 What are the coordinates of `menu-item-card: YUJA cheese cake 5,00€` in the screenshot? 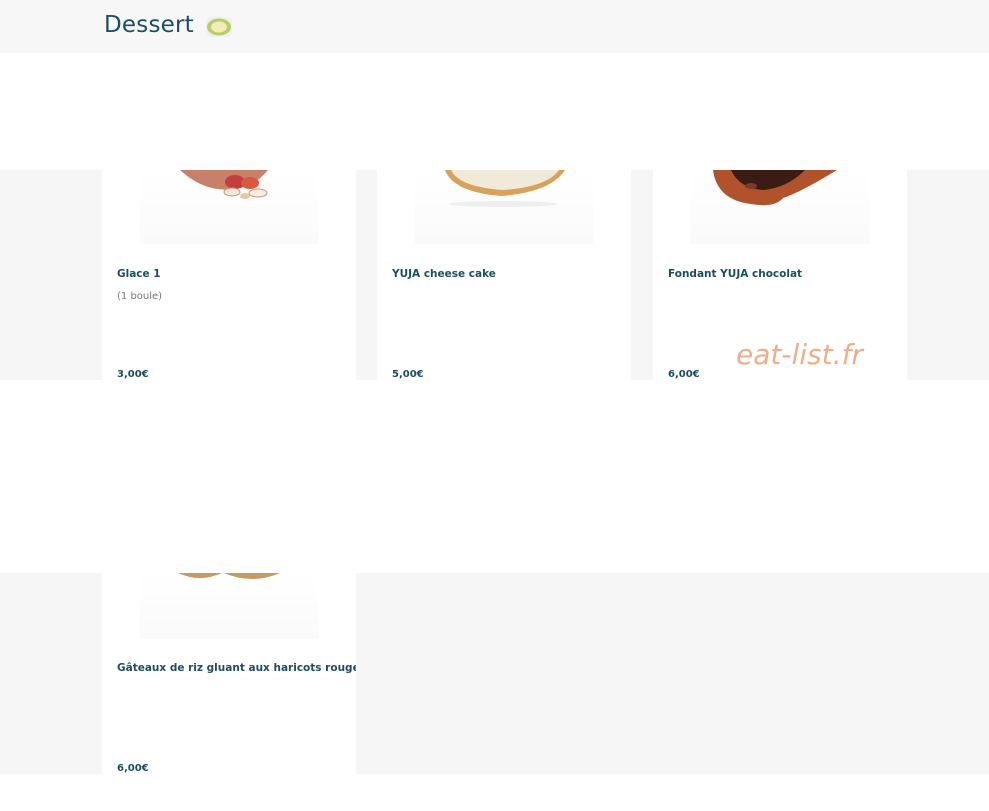 It's located at (504, 275).